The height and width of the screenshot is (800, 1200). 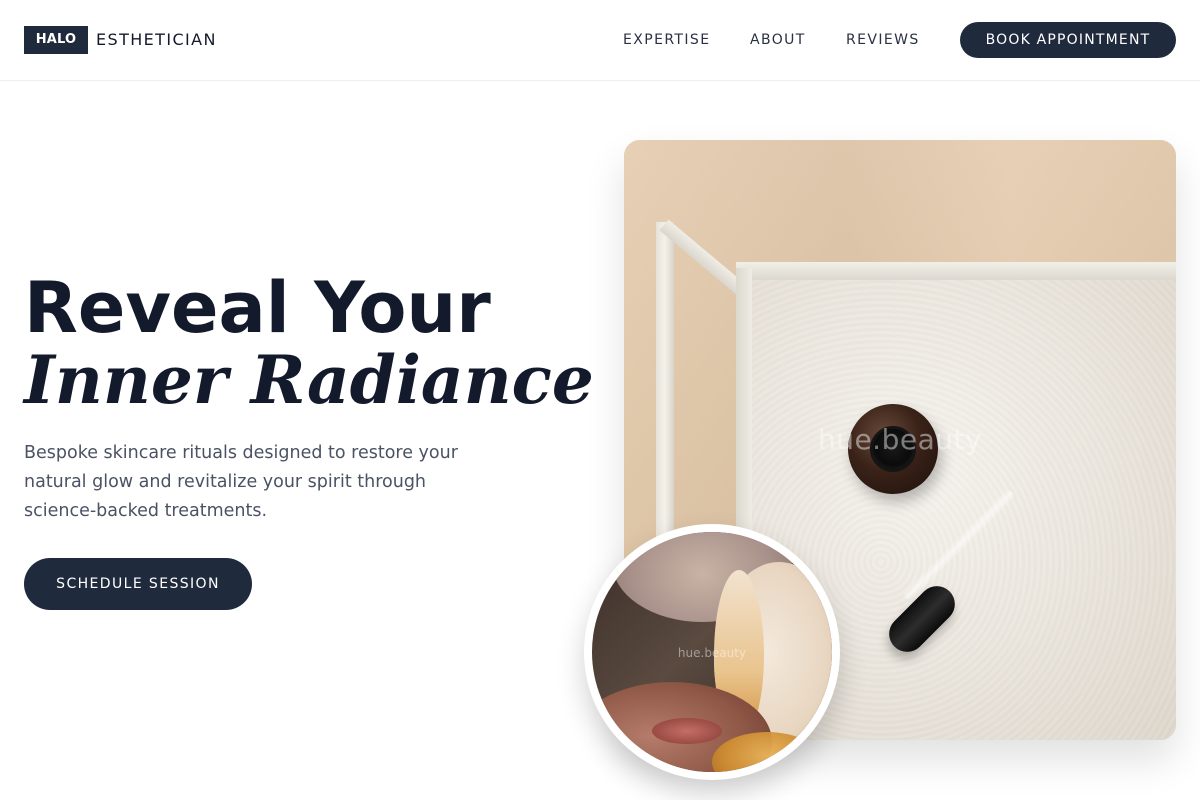 What do you see at coordinates (666, 40) in the screenshot?
I see `nav-link-expertise: EXPERTISE` at bounding box center [666, 40].